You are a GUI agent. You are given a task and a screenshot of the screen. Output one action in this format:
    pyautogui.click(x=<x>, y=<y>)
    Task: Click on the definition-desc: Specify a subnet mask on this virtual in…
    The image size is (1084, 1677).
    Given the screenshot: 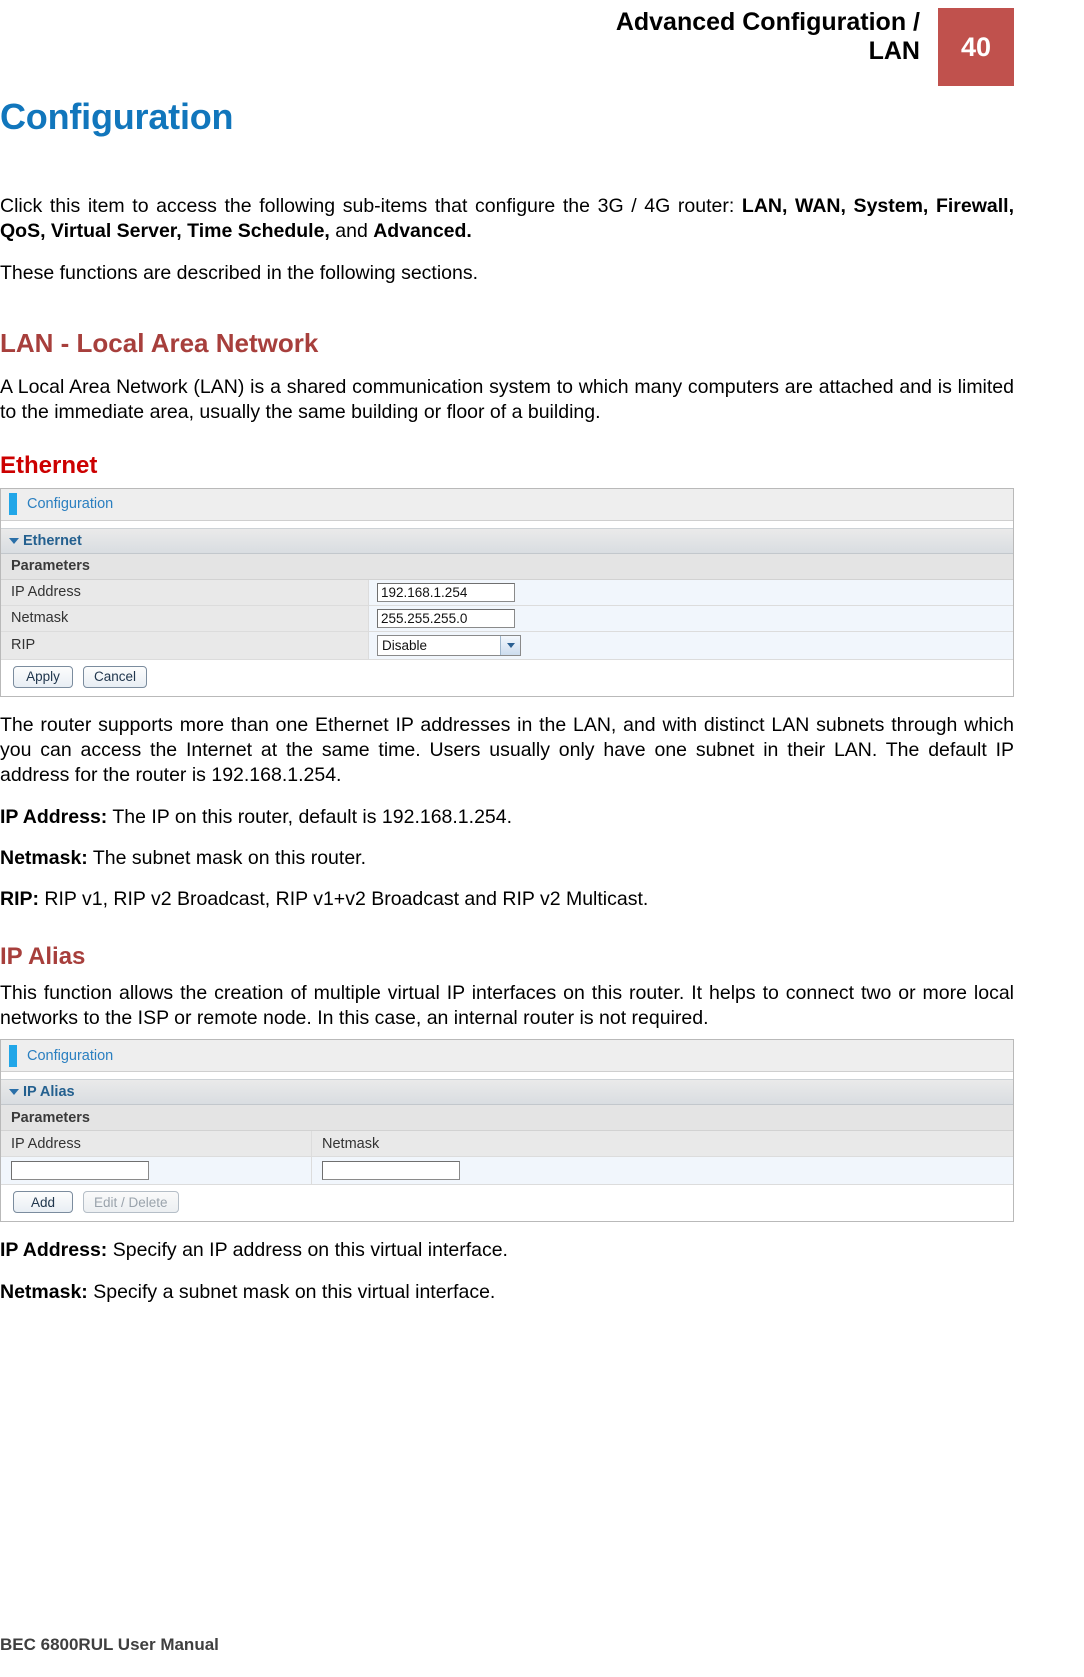 What is the action you would take?
    pyautogui.click(x=291, y=1291)
    